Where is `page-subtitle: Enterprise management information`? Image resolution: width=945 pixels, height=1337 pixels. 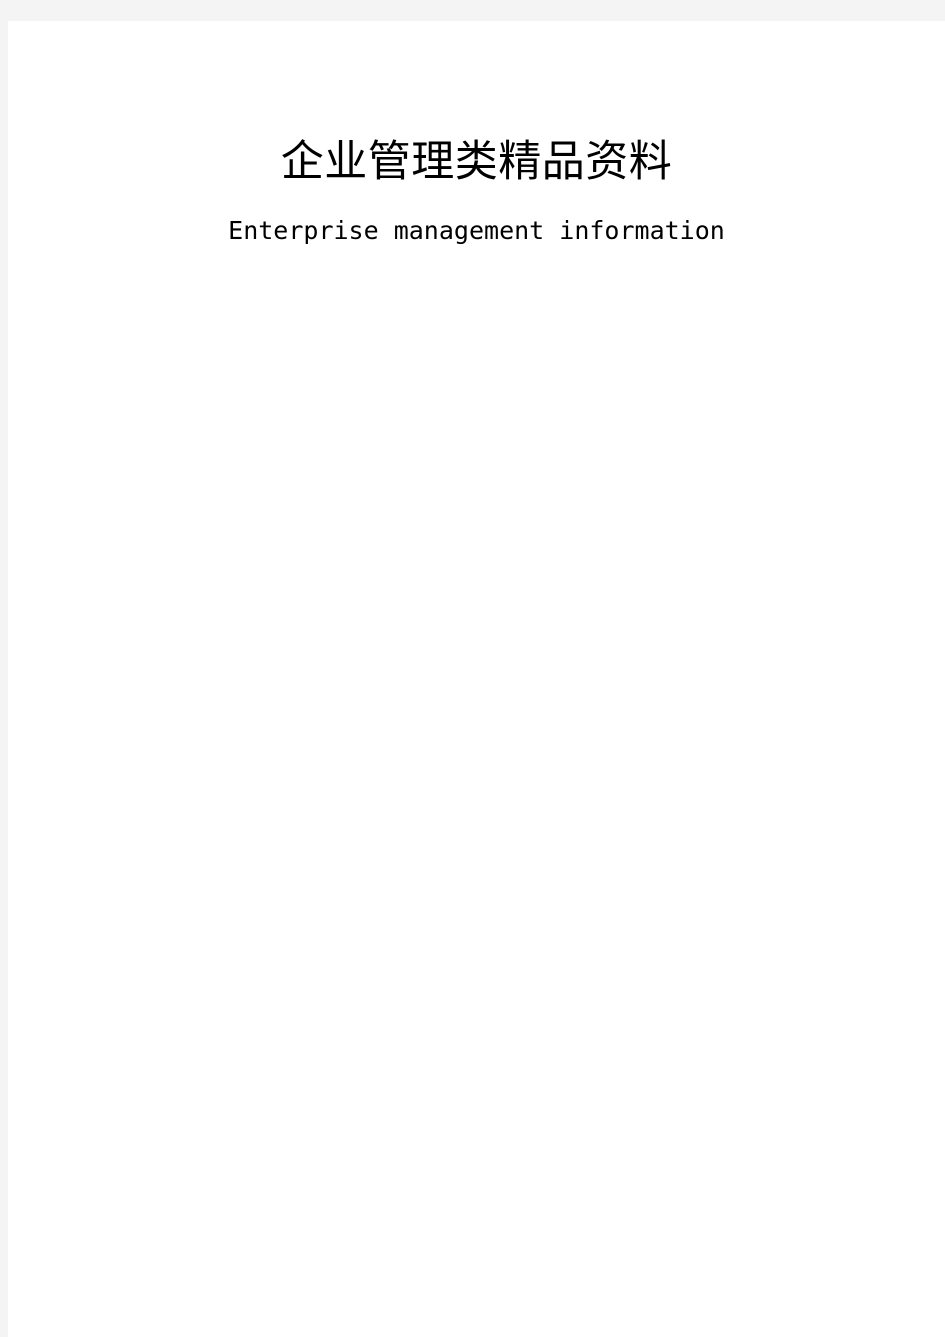
page-subtitle: Enterprise management information is located at coordinates (476, 230).